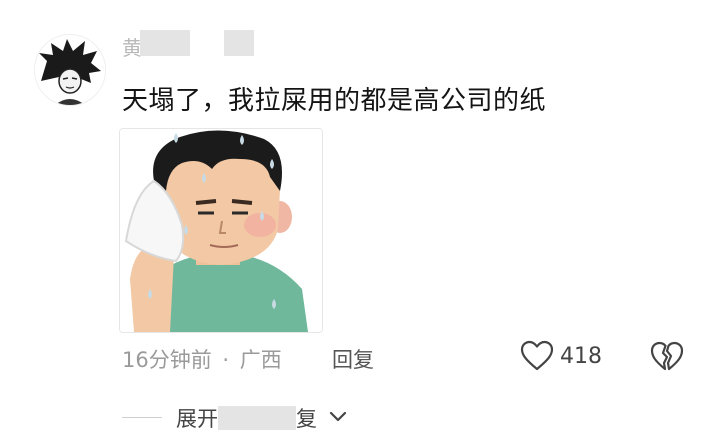 The height and width of the screenshot is (445, 720). I want to click on like-button: 418, so click(561, 356).